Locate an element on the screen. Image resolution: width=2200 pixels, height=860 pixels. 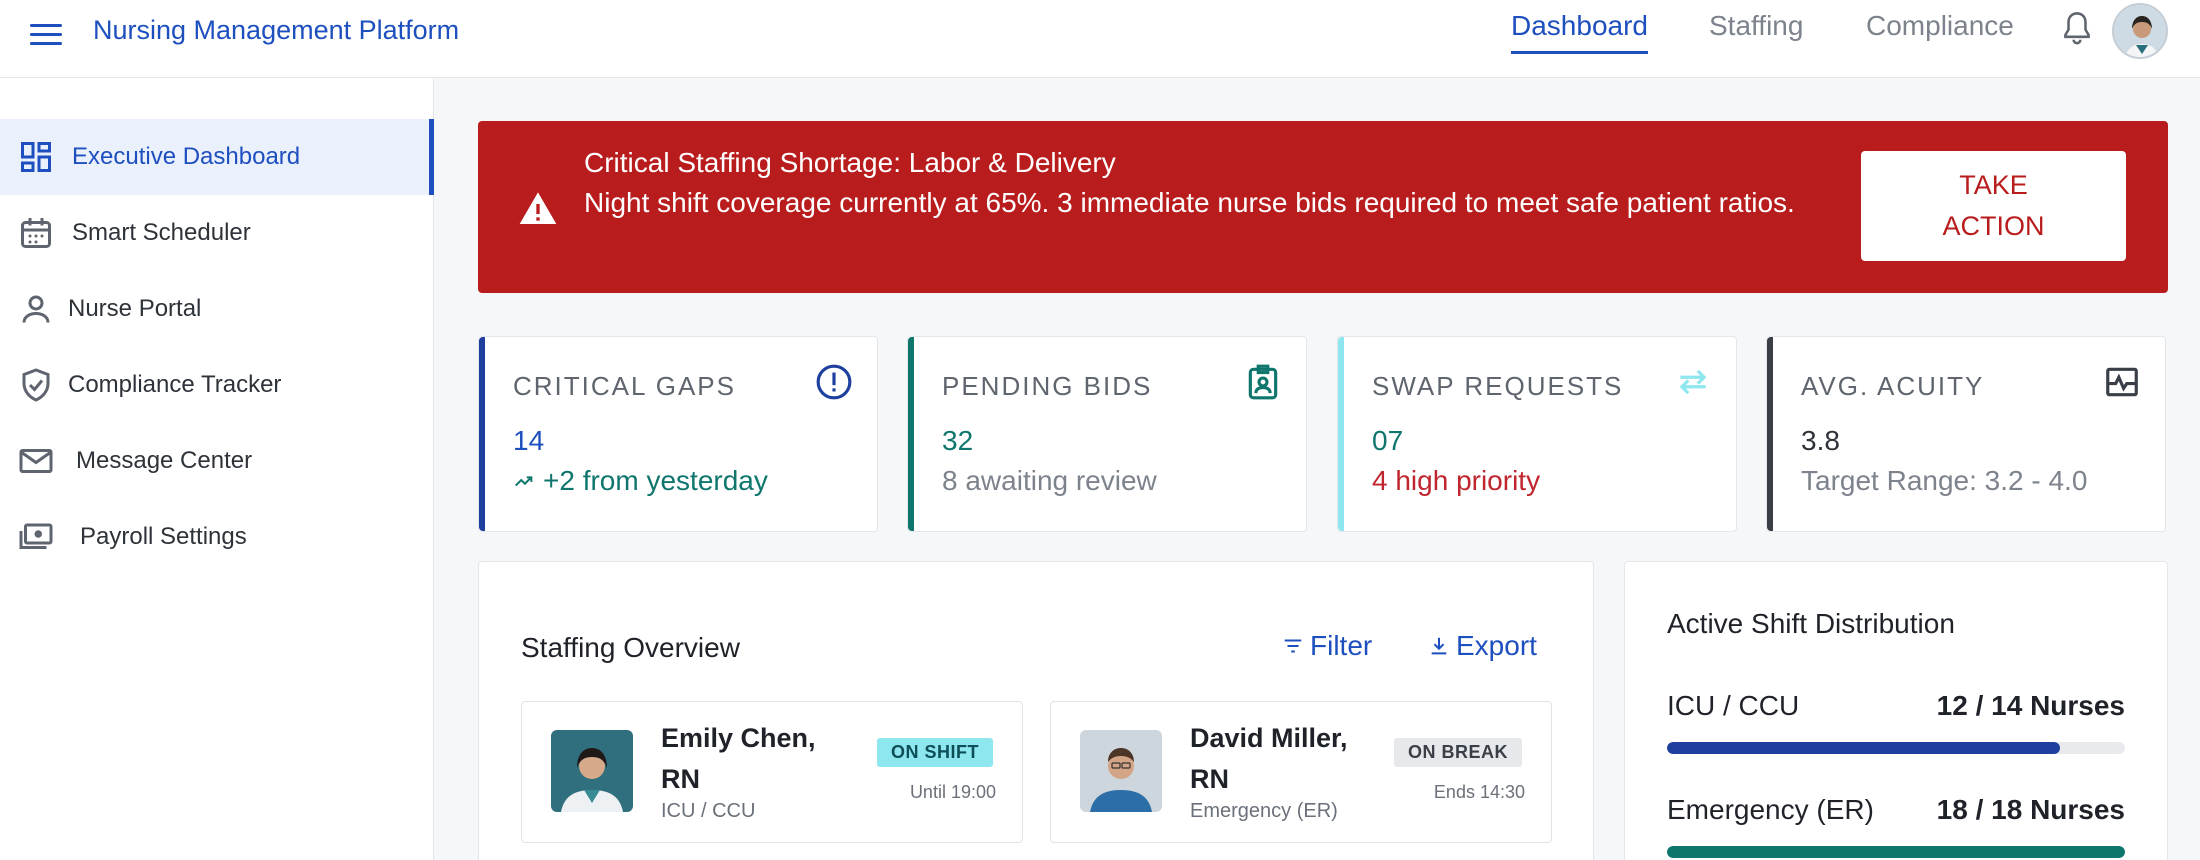
pulse-icon is located at coordinates (2122, 382).